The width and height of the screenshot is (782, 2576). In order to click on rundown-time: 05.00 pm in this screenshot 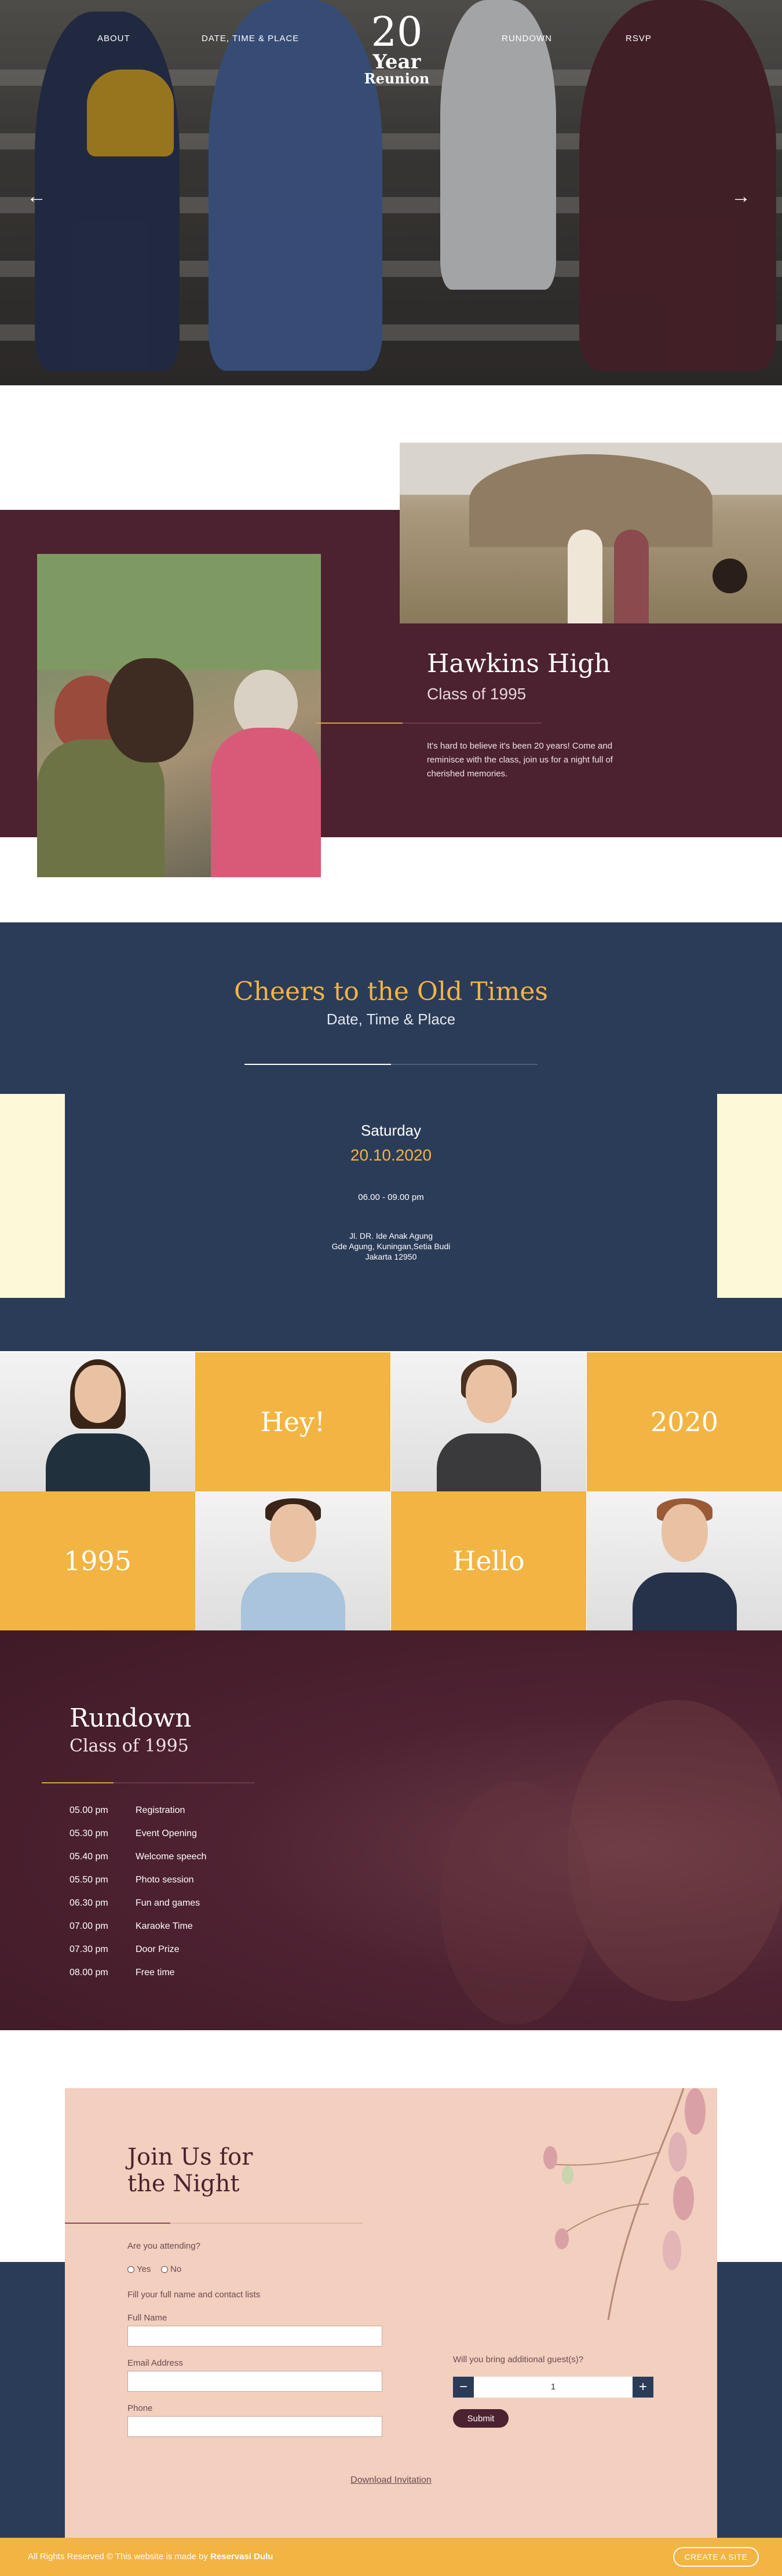, I will do `click(89, 1810)`.